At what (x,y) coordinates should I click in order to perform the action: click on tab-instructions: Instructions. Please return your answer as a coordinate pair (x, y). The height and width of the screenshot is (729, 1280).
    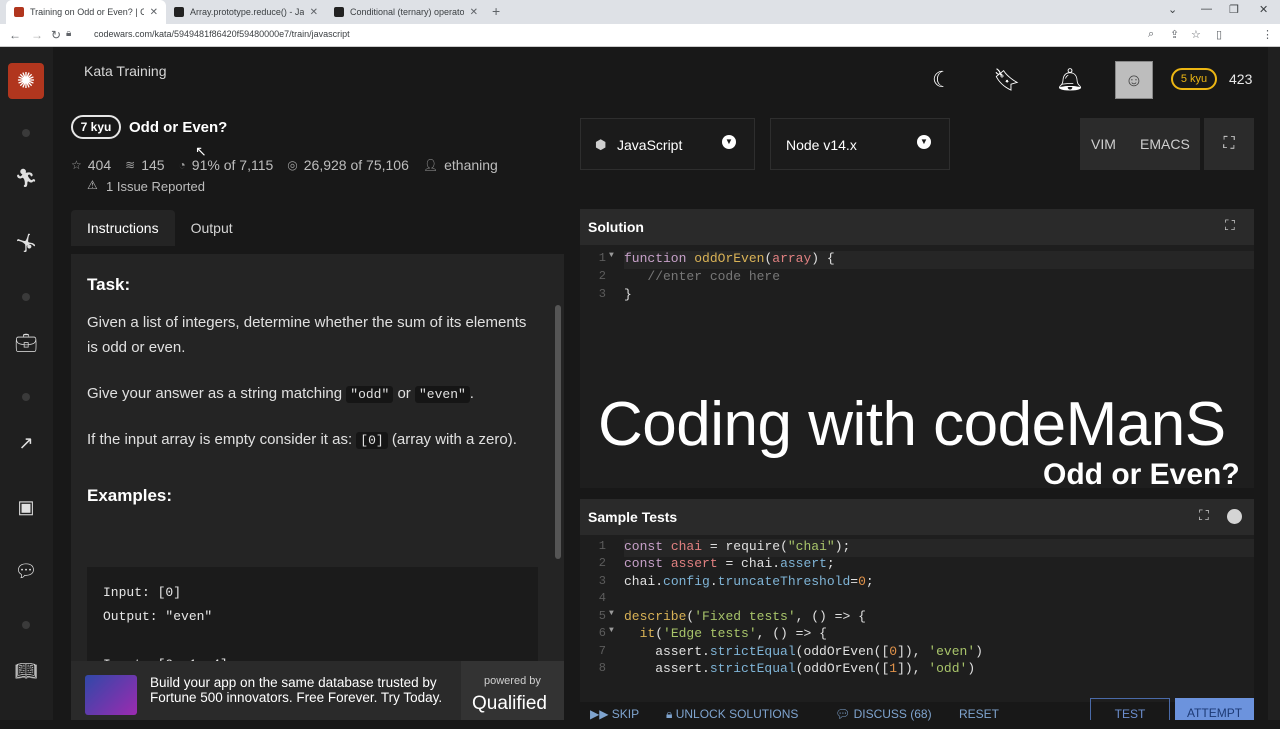
    Looking at the image, I should click on (123, 228).